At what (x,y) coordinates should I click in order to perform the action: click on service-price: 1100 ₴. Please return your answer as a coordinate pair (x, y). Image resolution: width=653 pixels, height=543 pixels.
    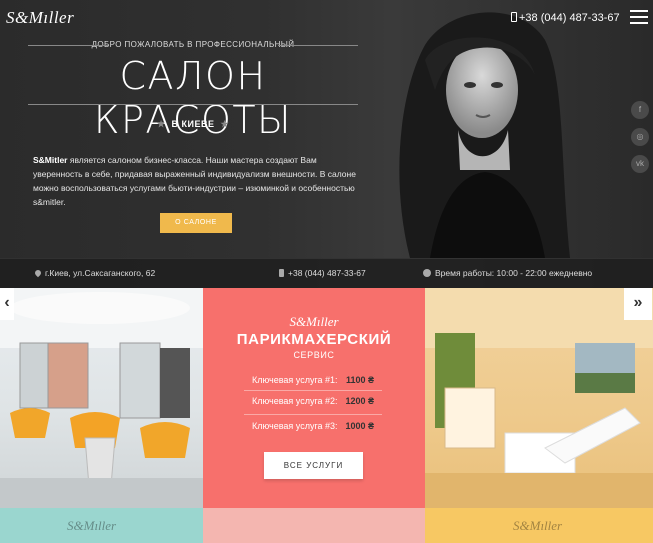
    Looking at the image, I should click on (359, 380).